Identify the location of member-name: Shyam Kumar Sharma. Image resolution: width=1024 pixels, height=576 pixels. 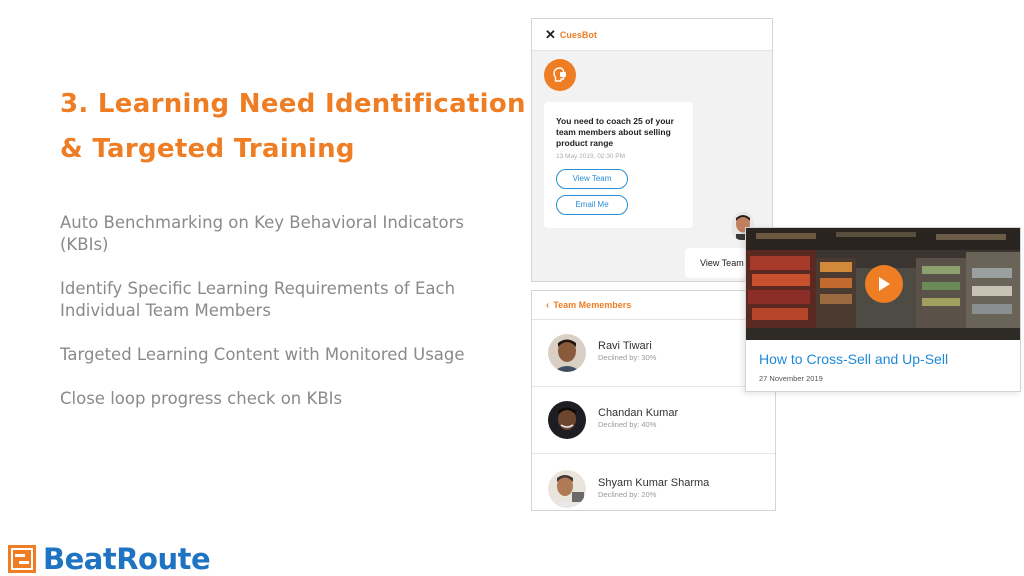
(654, 483).